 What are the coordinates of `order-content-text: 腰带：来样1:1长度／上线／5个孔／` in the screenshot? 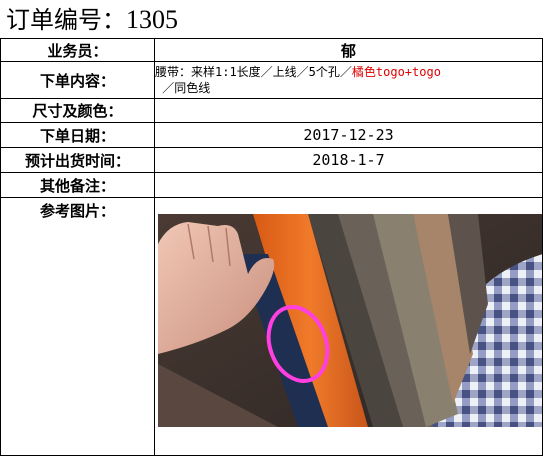 It's located at (253, 72).